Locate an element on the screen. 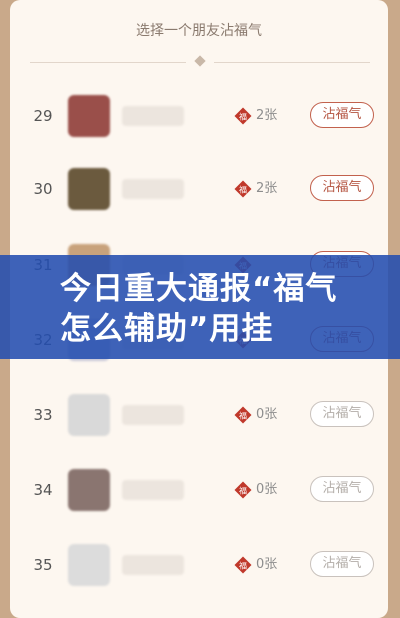 The height and width of the screenshot is (618, 400). friend-row: 29 福 2张 沾福气 is located at coordinates (199, 116).